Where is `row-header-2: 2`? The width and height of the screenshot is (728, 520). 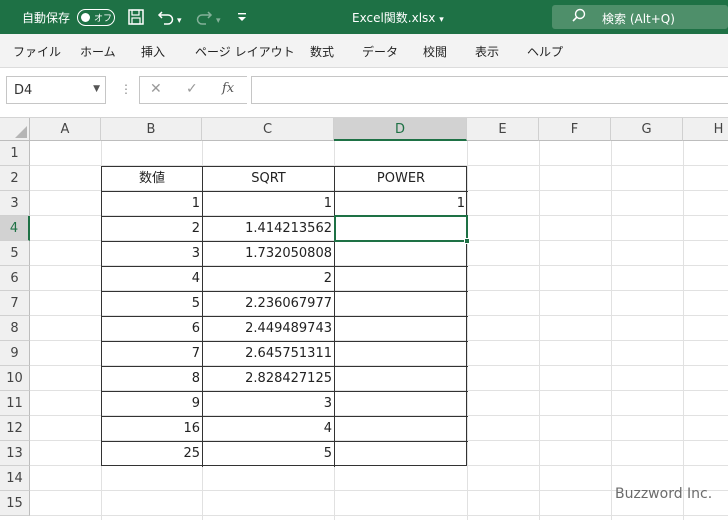 row-header-2: 2 is located at coordinates (15, 178).